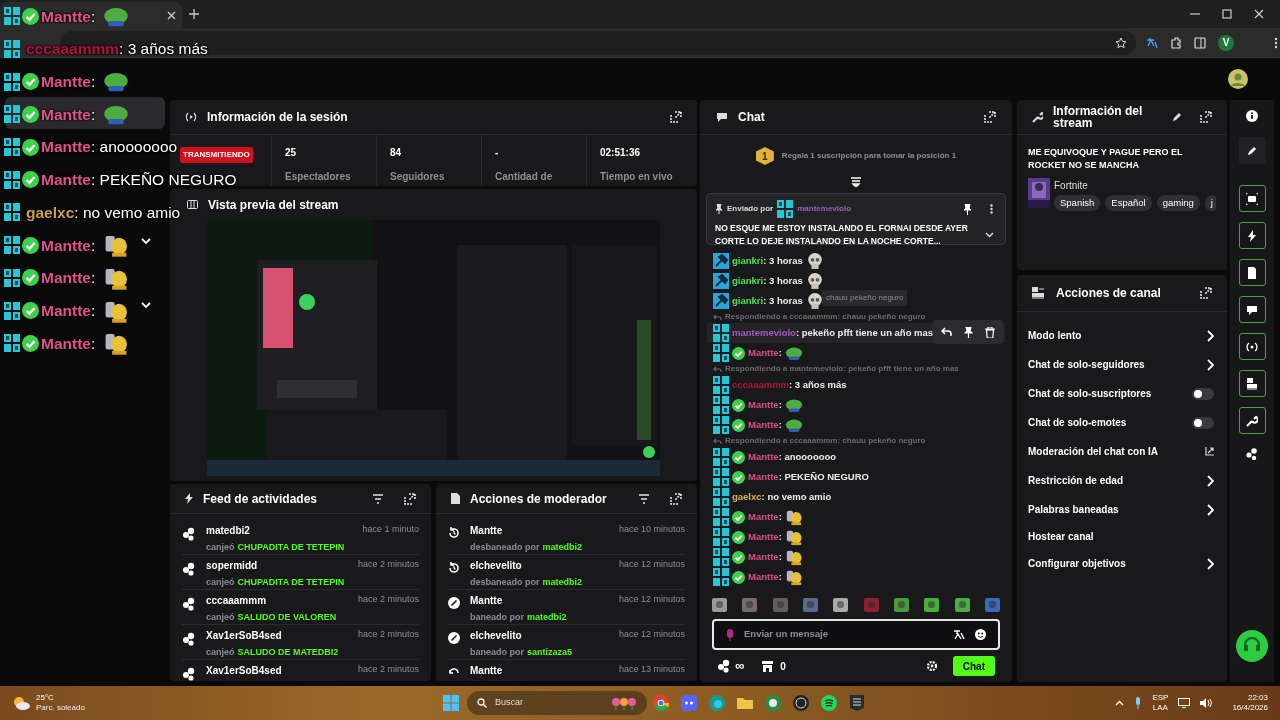 The height and width of the screenshot is (720, 1280). What do you see at coordinates (869, 156) in the screenshot?
I see `gift-prompt: Regala 1 suscripción para tomar la posición 1` at bounding box center [869, 156].